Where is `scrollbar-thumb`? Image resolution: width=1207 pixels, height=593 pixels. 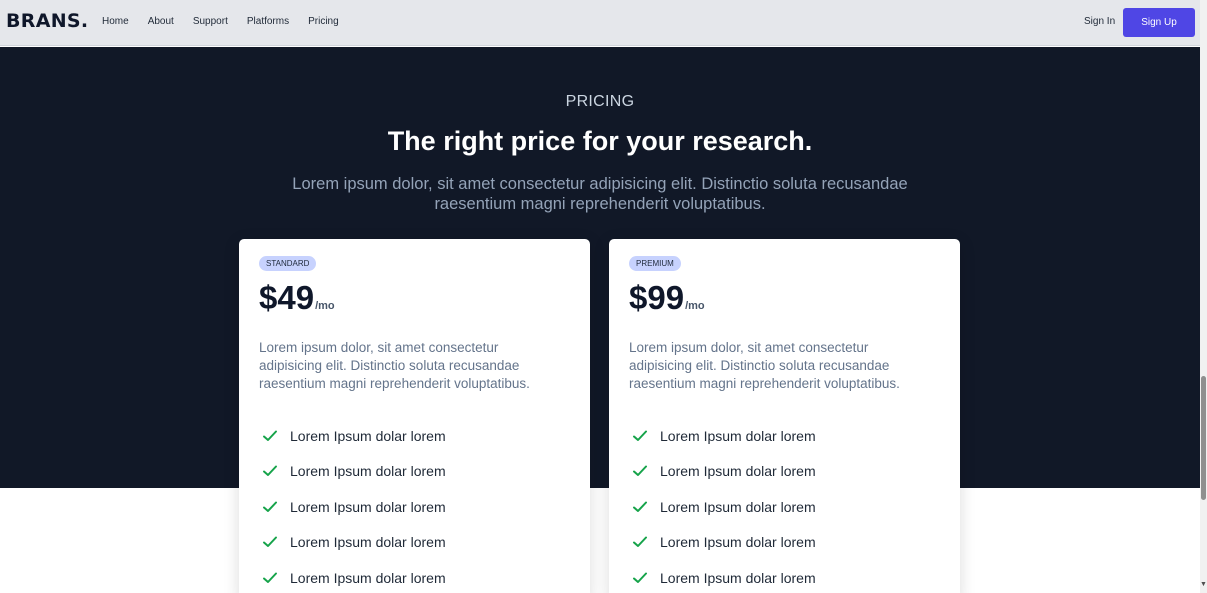 scrollbar-thumb is located at coordinates (1203, 438).